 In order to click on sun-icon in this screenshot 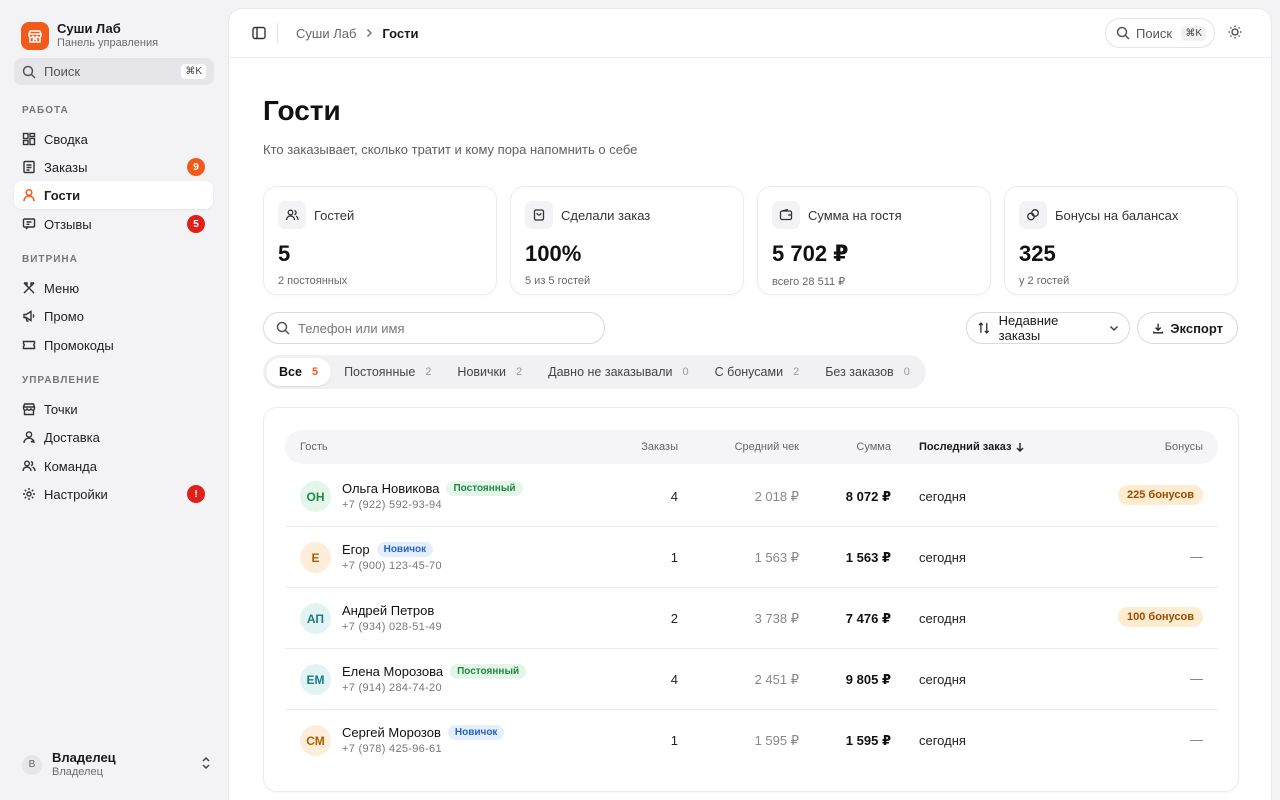, I will do `click(1235, 33)`.